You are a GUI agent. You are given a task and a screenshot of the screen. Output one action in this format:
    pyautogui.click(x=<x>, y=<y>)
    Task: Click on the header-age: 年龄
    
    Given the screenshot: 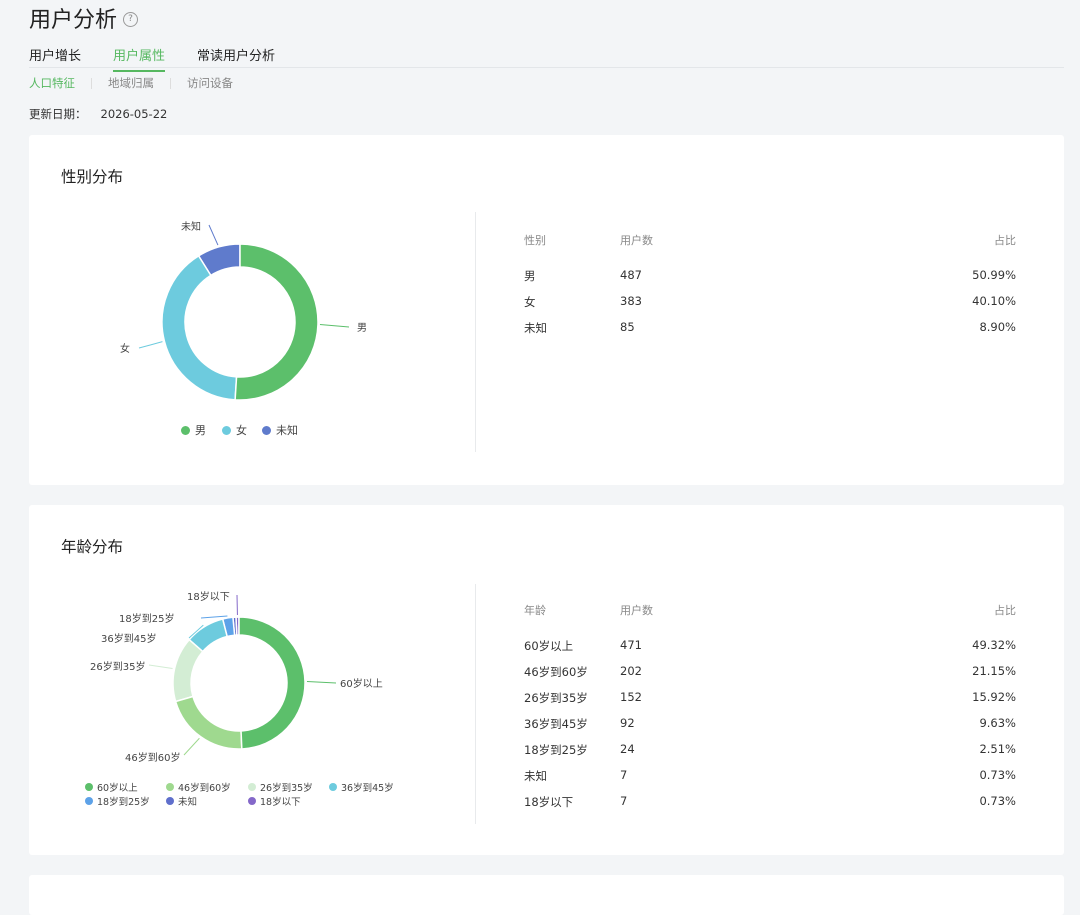 What is the action you would take?
    pyautogui.click(x=535, y=610)
    